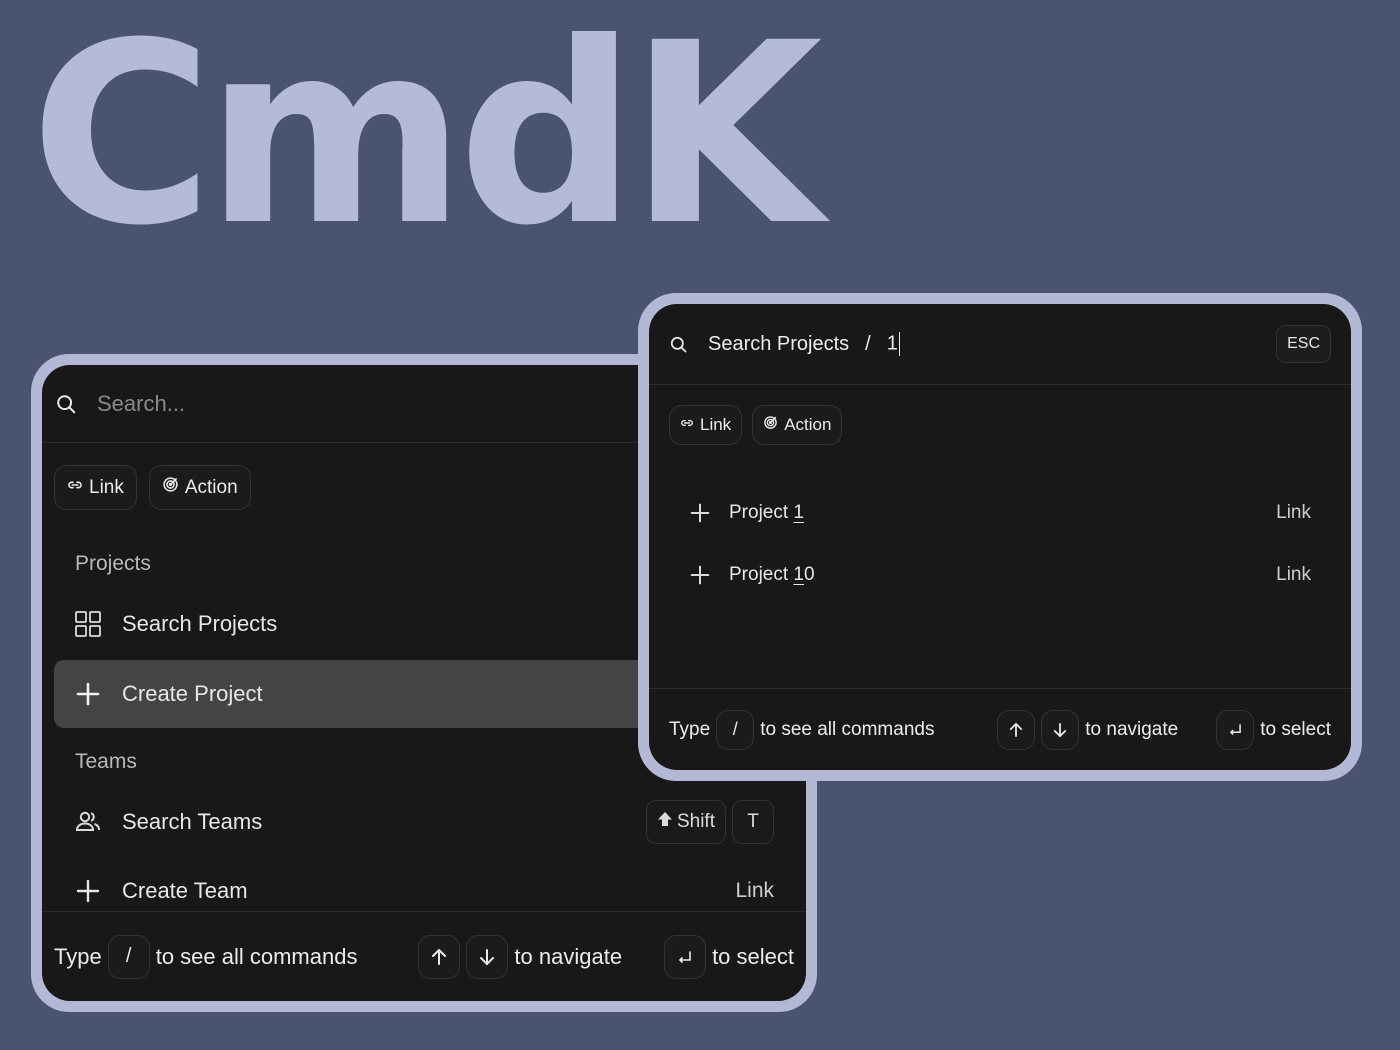  I want to click on result-label-suffix: 0, so click(809, 574).